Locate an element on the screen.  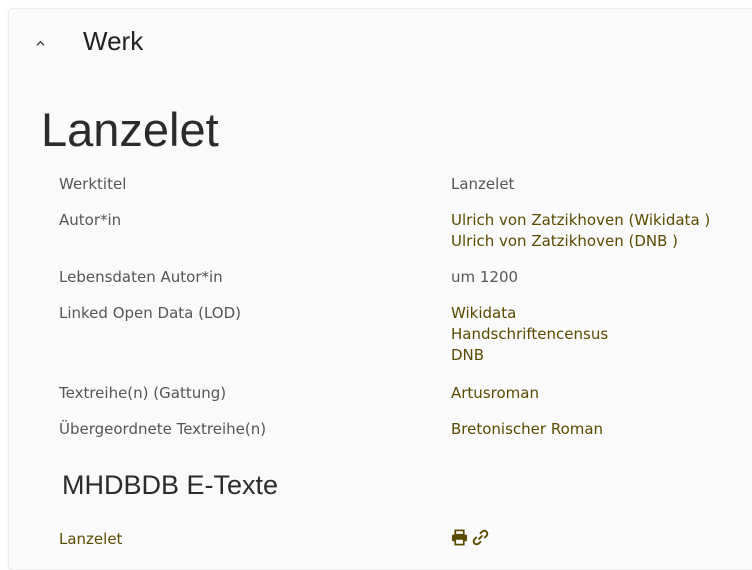
etext-title-link: Lanzelet is located at coordinates (90, 539).